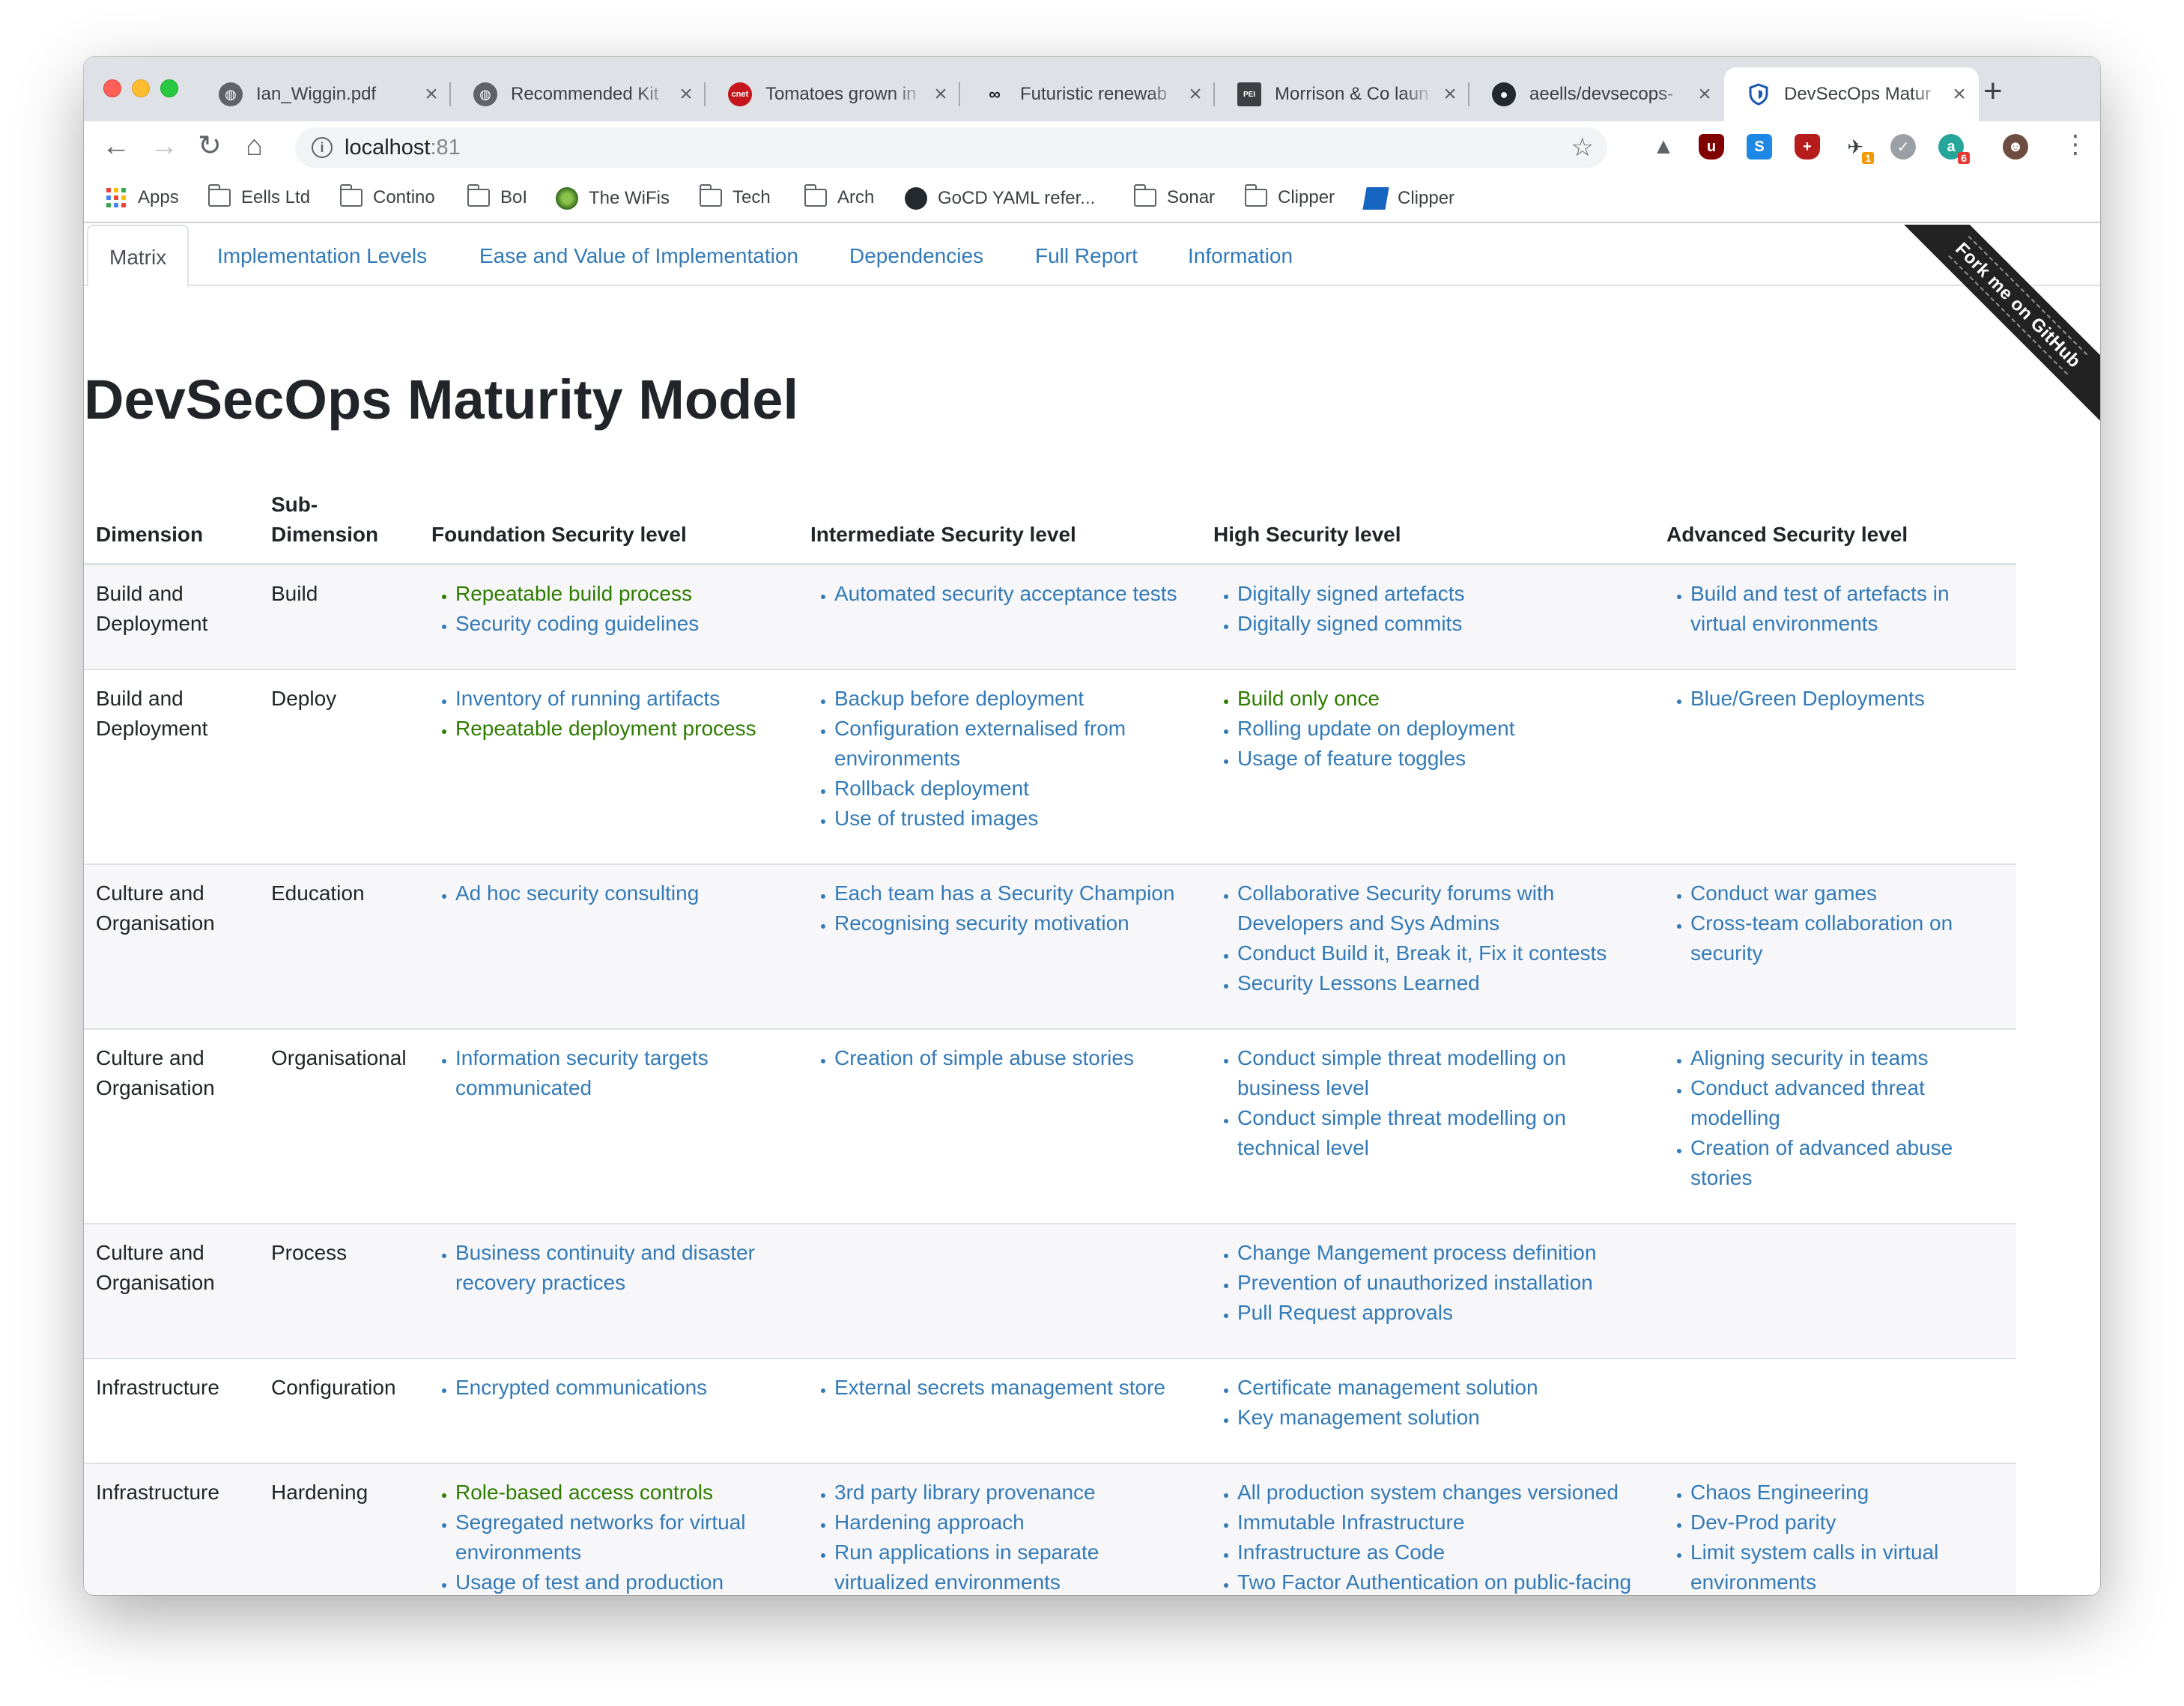 The width and height of the screenshot is (2184, 1706). Describe the element at coordinates (1011, 699) in the screenshot. I see `activity-link: Backup before deployment` at that location.